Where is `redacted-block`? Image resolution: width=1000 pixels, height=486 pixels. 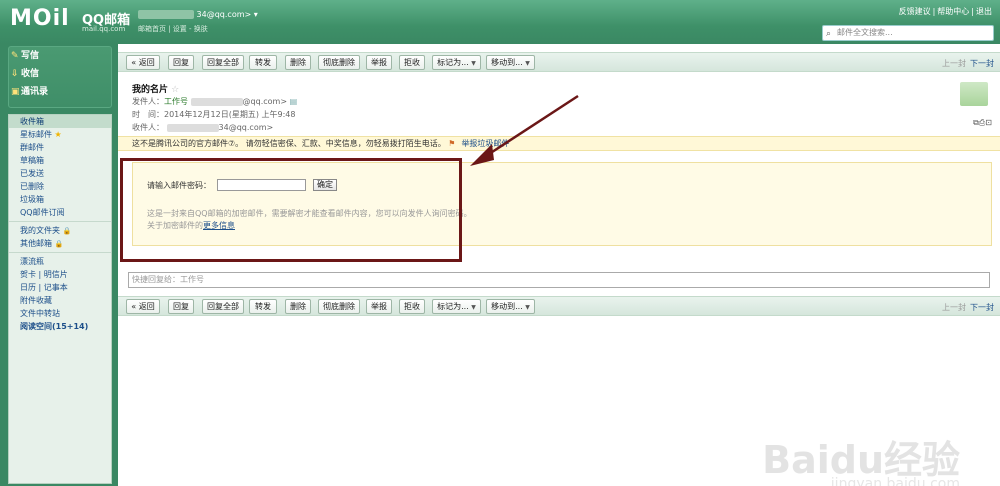 redacted-block is located at coordinates (166, 14).